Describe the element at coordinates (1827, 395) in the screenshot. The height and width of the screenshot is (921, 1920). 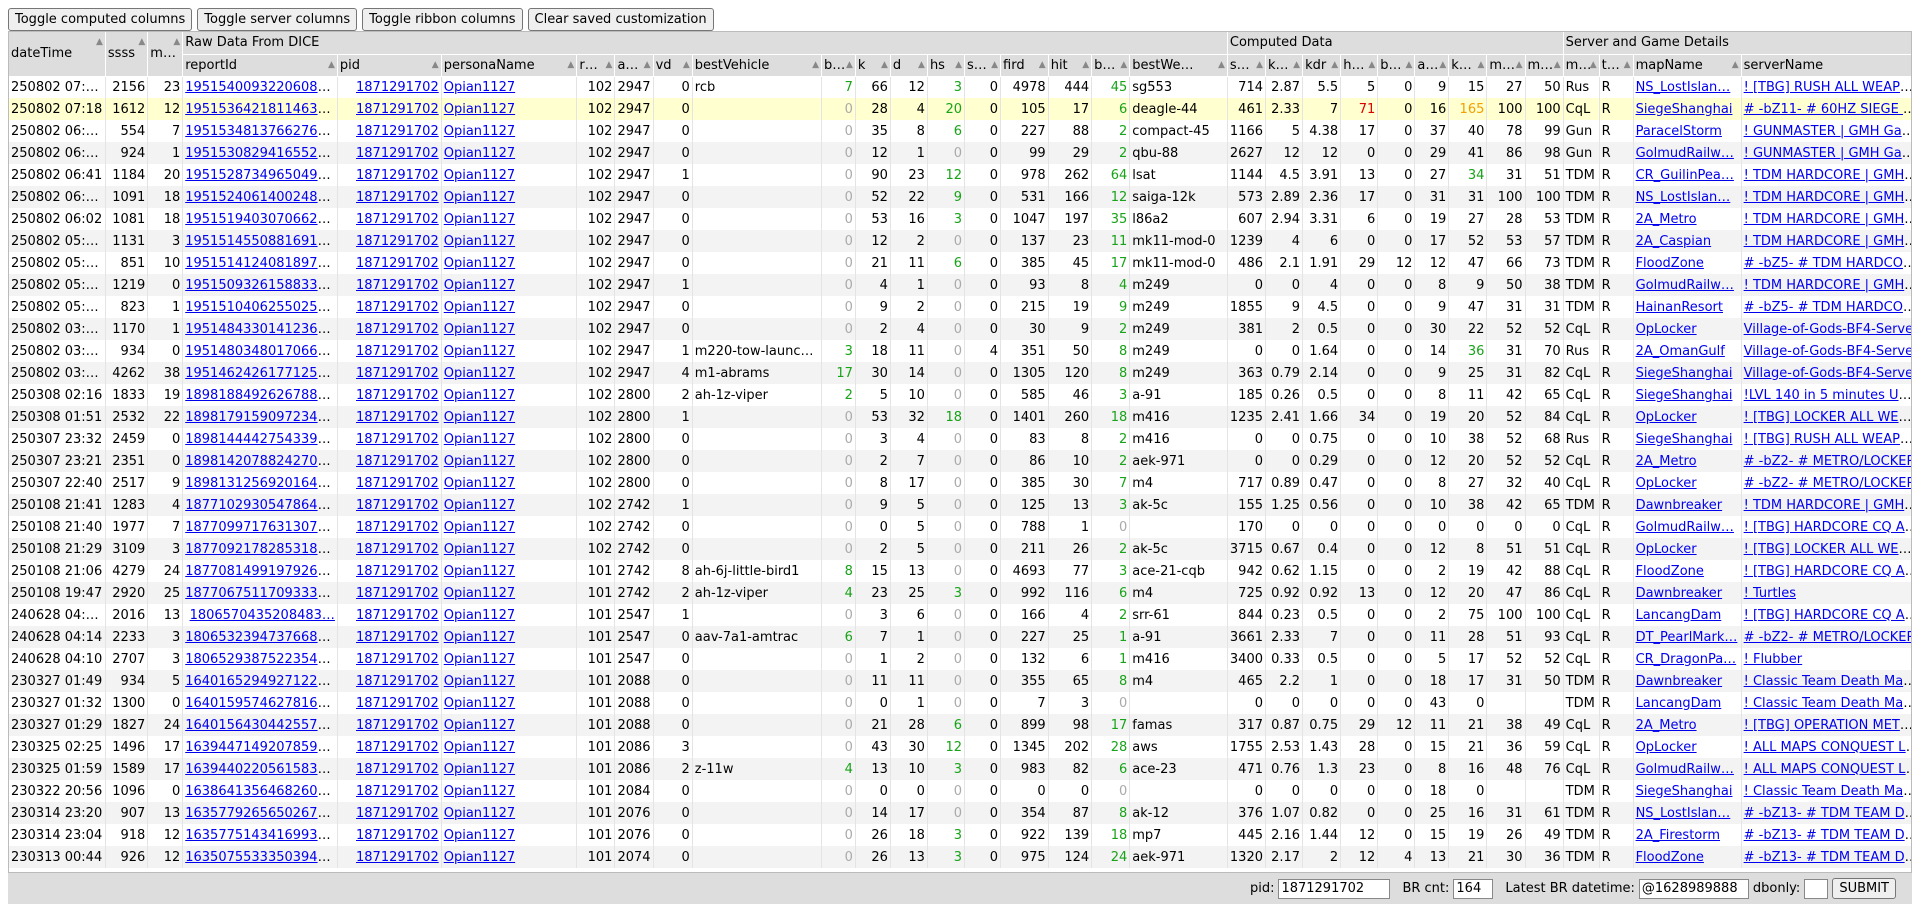
I see `cell-link-servername: !LVL 140 in 5 minutes UNLOCKS` at that location.